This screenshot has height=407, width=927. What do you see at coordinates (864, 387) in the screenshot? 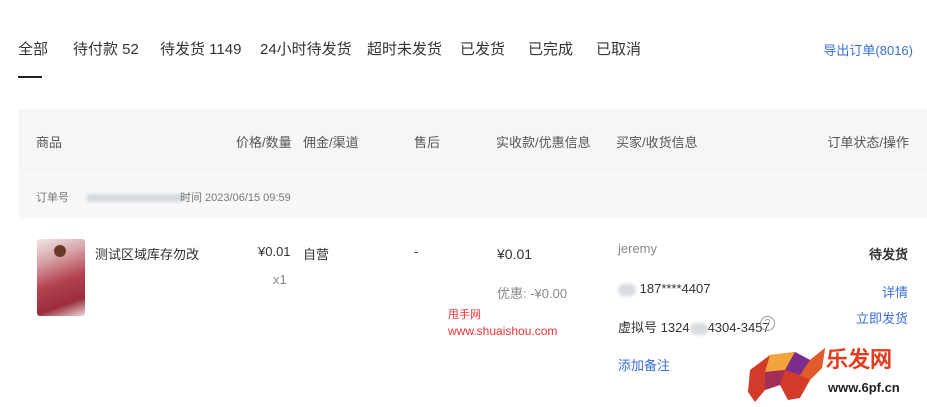
I see `logo-url: www.6pf.cn` at bounding box center [864, 387].